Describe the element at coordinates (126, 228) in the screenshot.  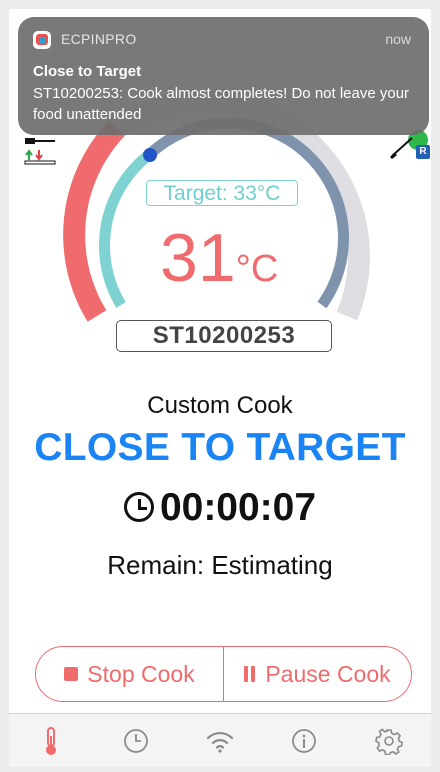
I see `gauge-teal-arc` at that location.